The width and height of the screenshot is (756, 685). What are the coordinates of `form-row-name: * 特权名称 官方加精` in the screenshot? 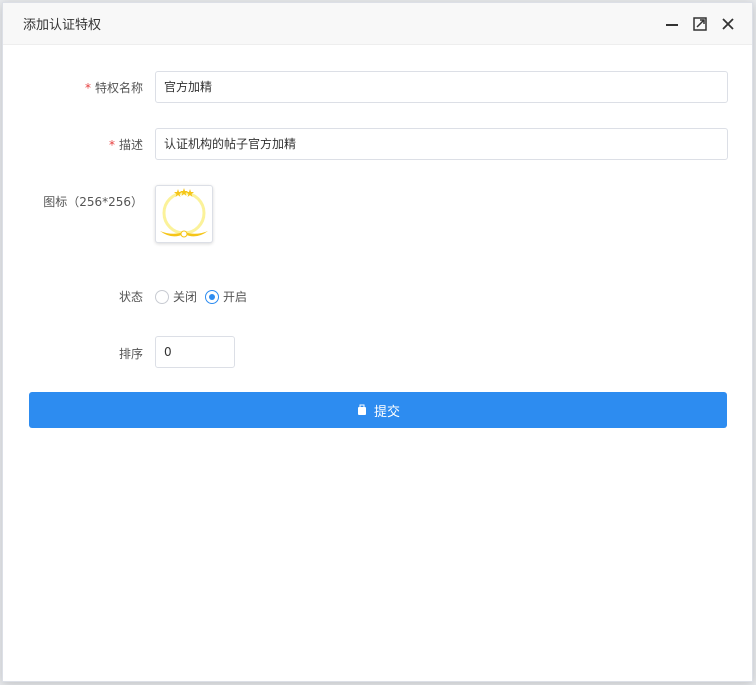 It's located at (378, 87).